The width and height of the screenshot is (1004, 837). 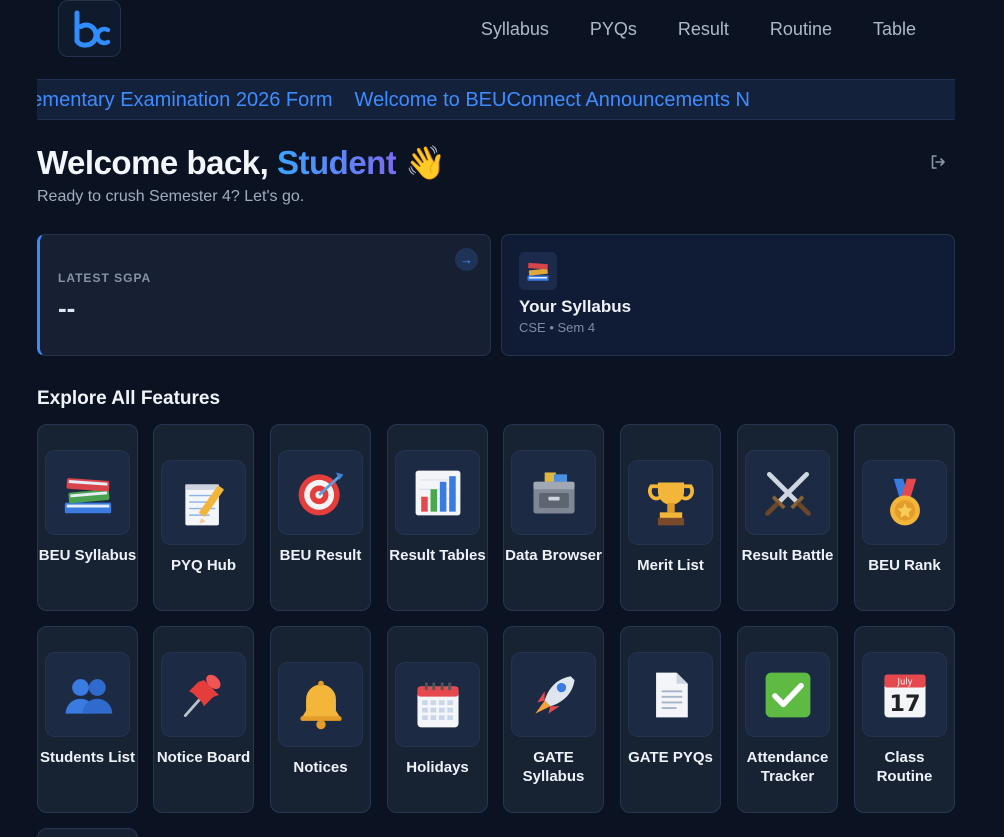 I want to click on feature-tile-attendance-tracker: Attendance Tracker, so click(x=787, y=719).